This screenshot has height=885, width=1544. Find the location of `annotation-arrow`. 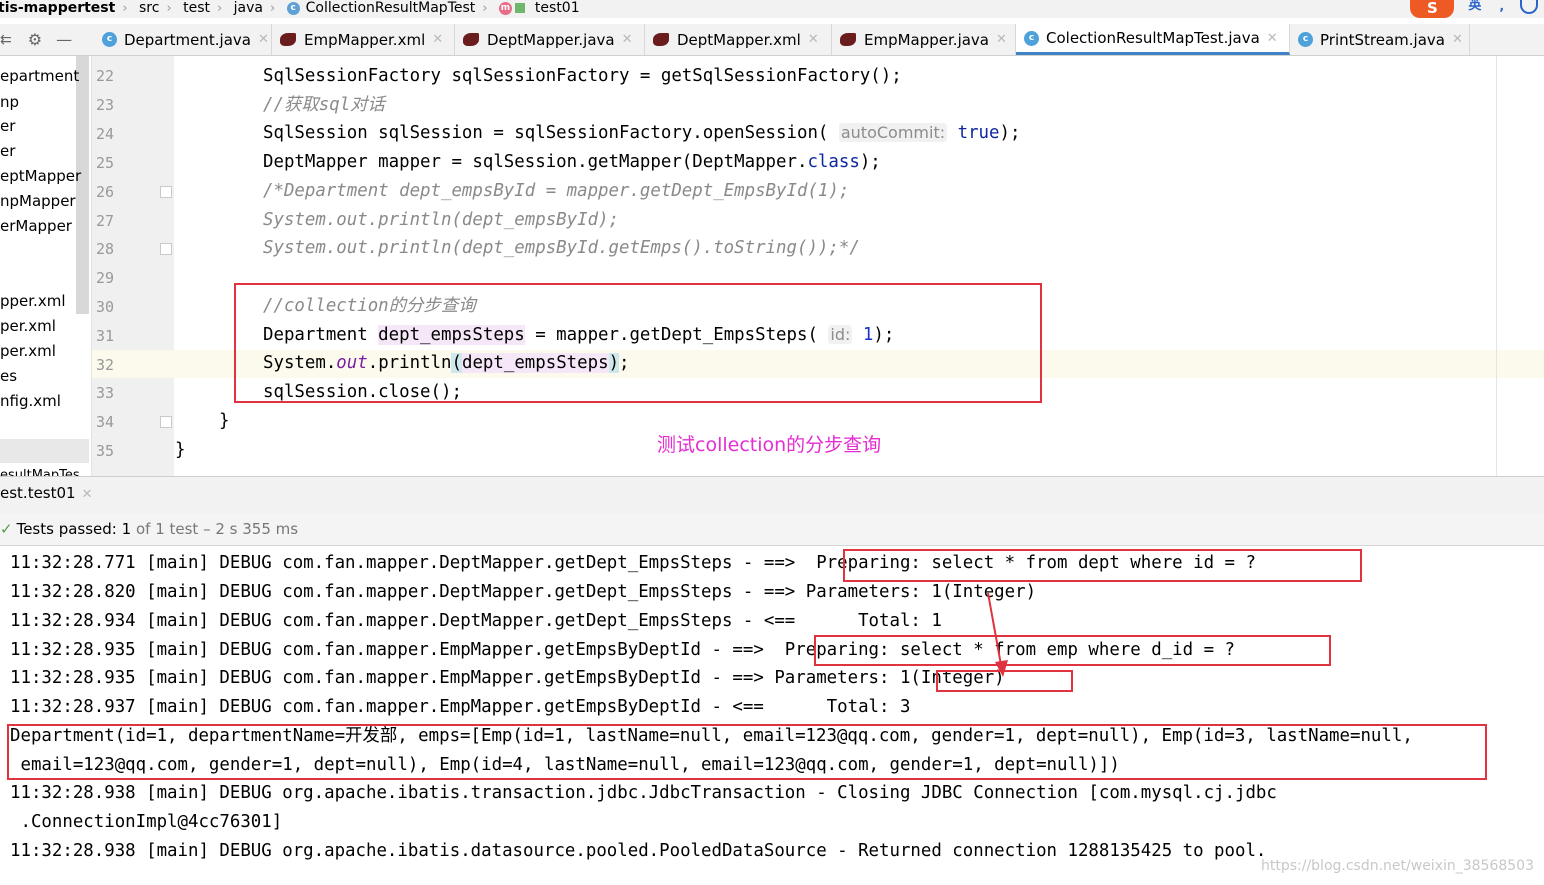

annotation-arrow is located at coordinates (997, 634).